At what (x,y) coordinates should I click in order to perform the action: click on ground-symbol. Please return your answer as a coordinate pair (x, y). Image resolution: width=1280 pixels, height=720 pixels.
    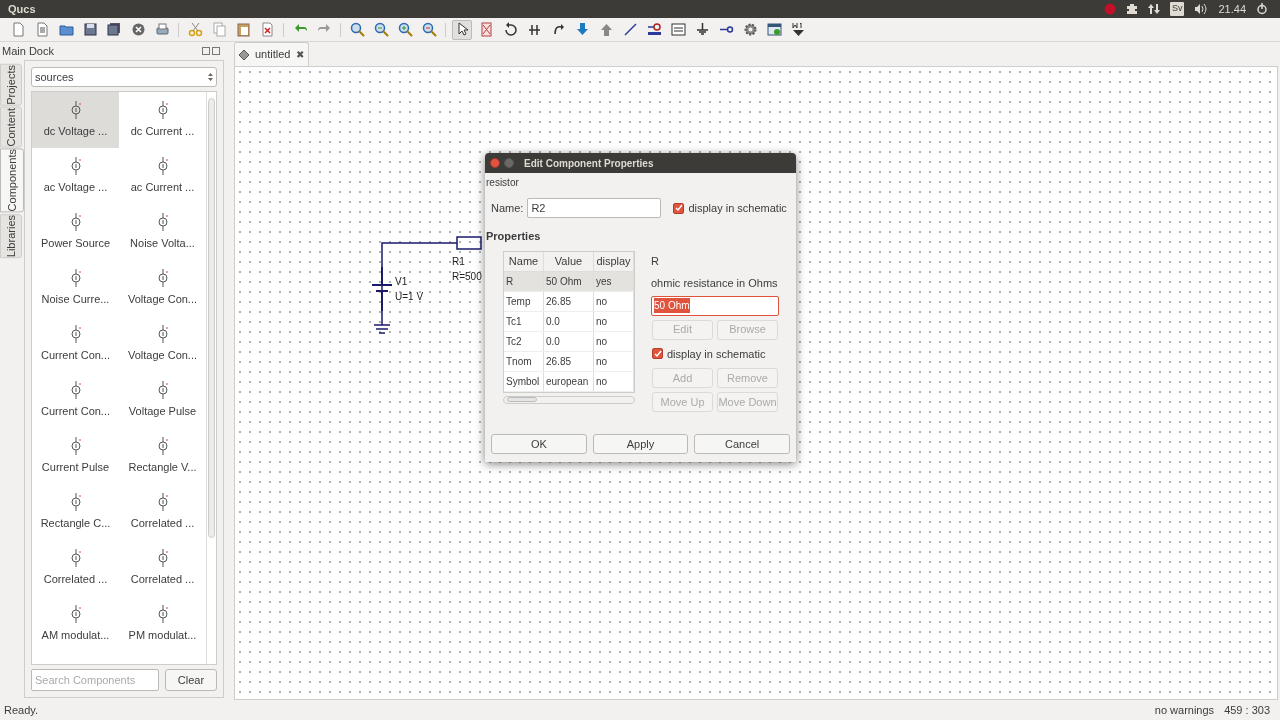
    Looking at the image, I should click on (382, 322).